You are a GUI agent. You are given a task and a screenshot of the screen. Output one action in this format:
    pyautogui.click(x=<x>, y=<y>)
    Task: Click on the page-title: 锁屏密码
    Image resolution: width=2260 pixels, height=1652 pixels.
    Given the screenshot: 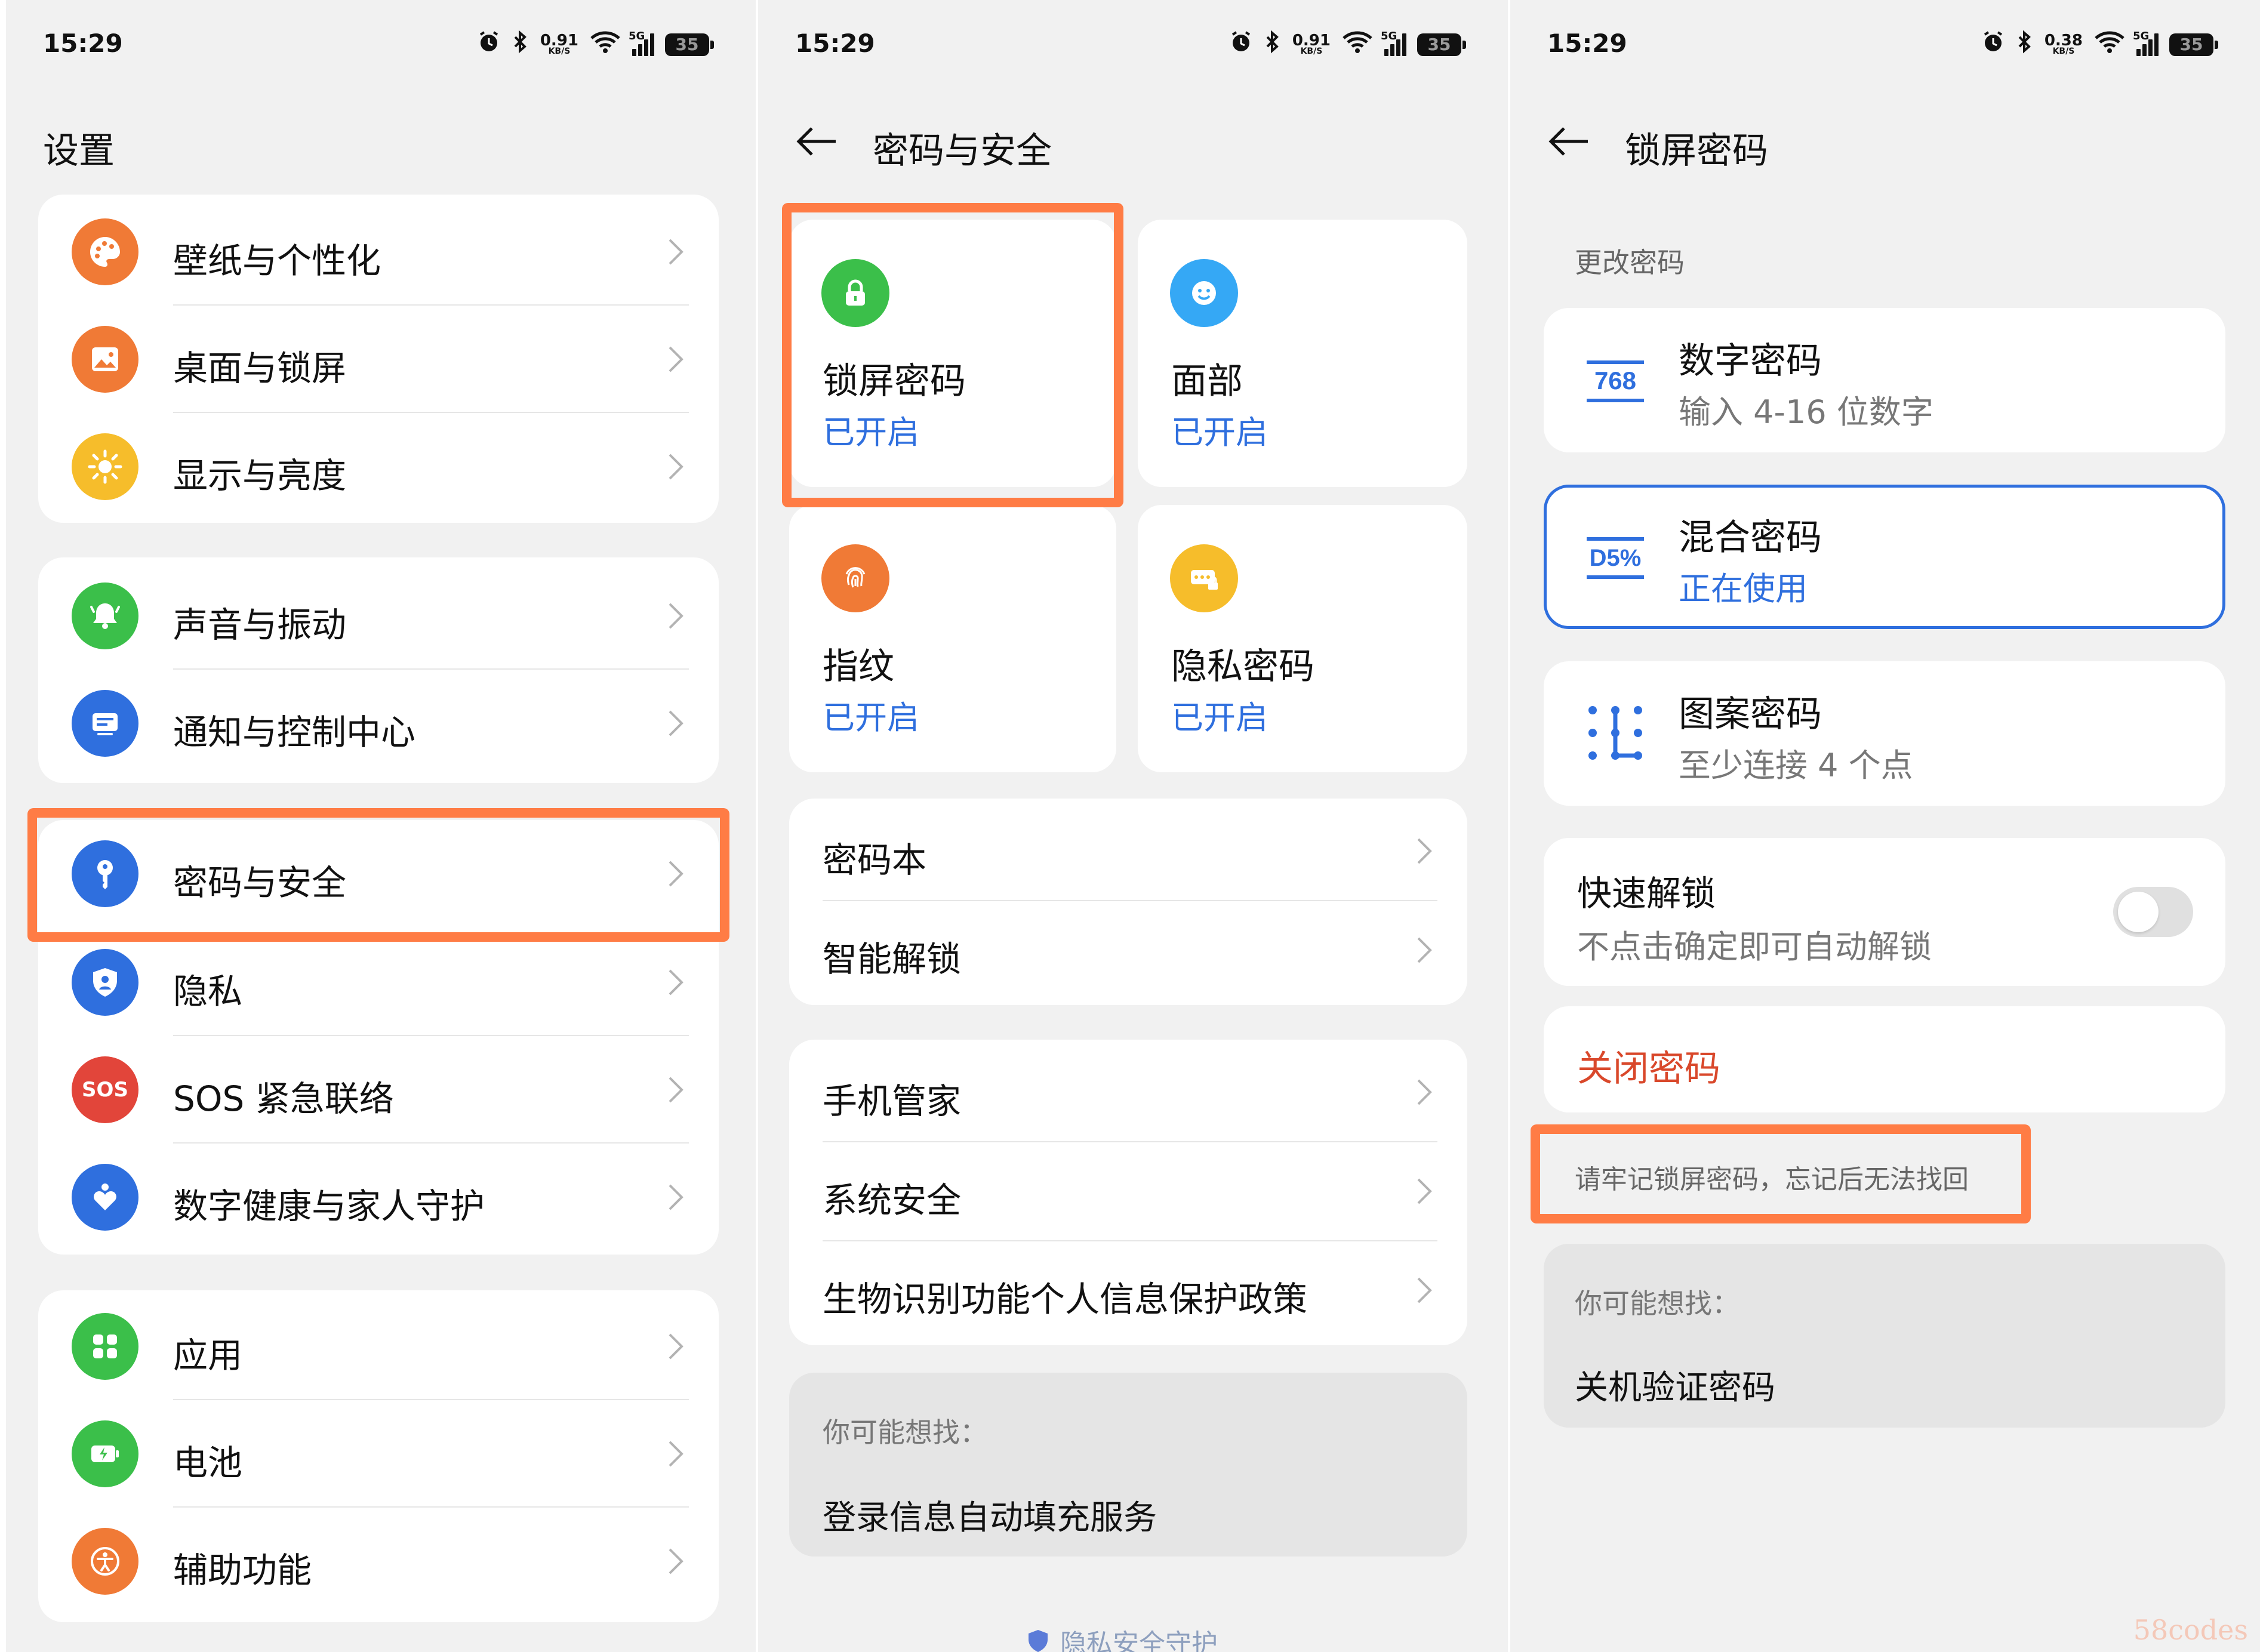 What is the action you would take?
    pyautogui.click(x=1696, y=151)
    